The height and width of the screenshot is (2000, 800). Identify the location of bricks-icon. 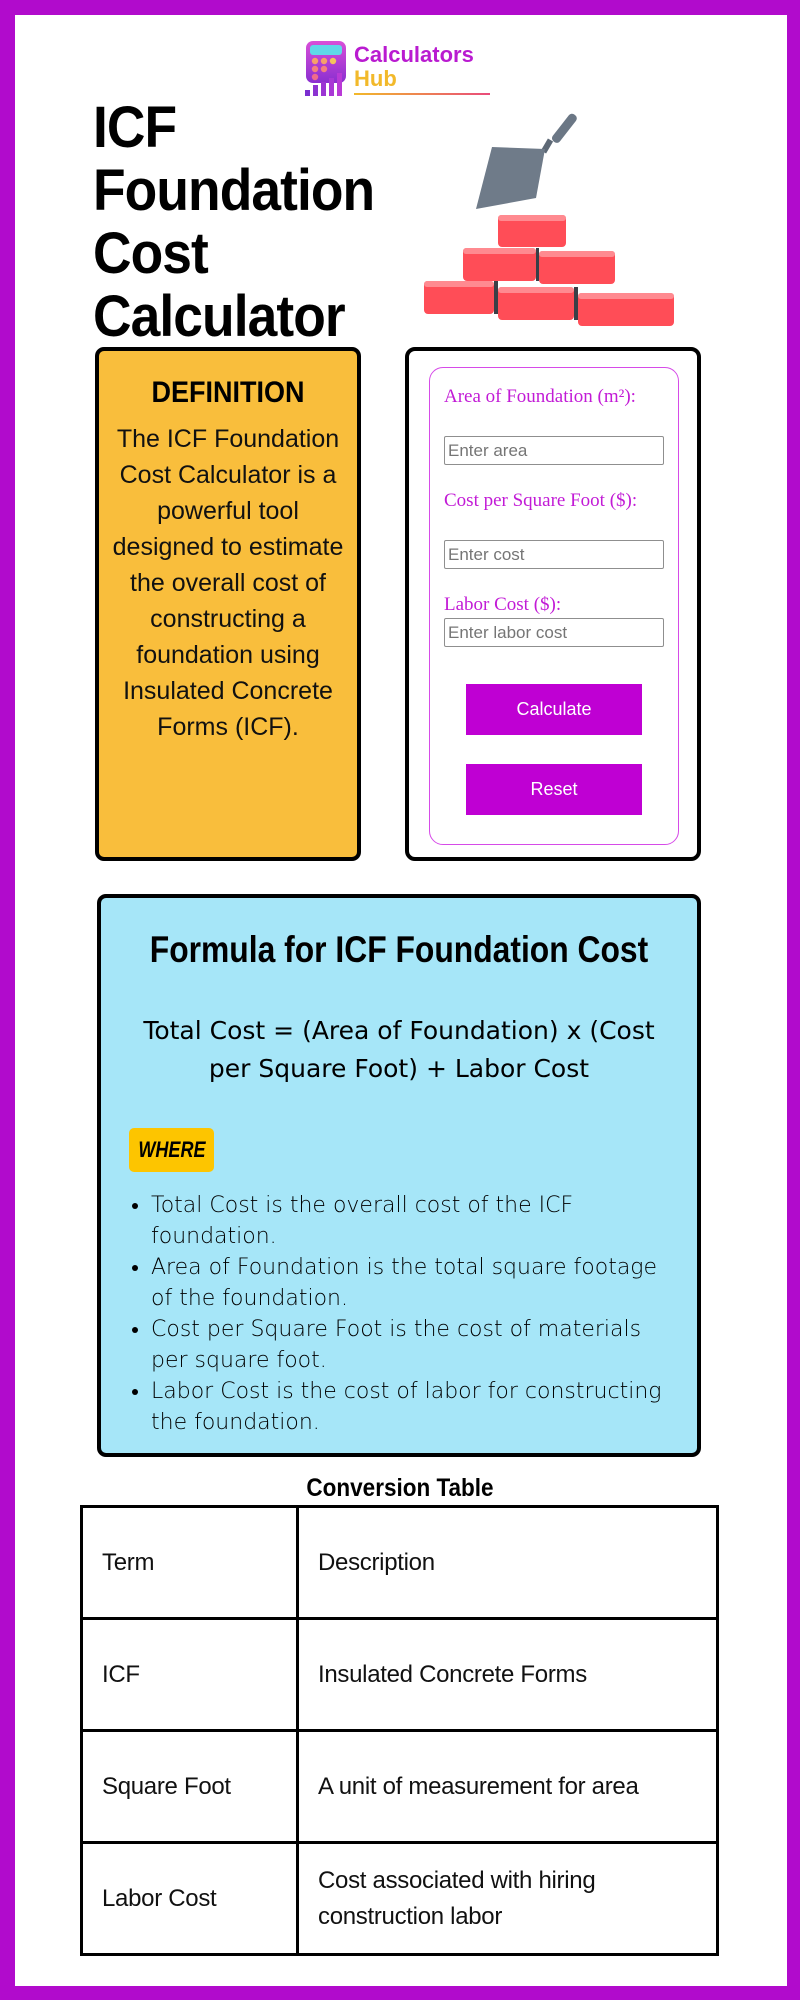
(549, 270).